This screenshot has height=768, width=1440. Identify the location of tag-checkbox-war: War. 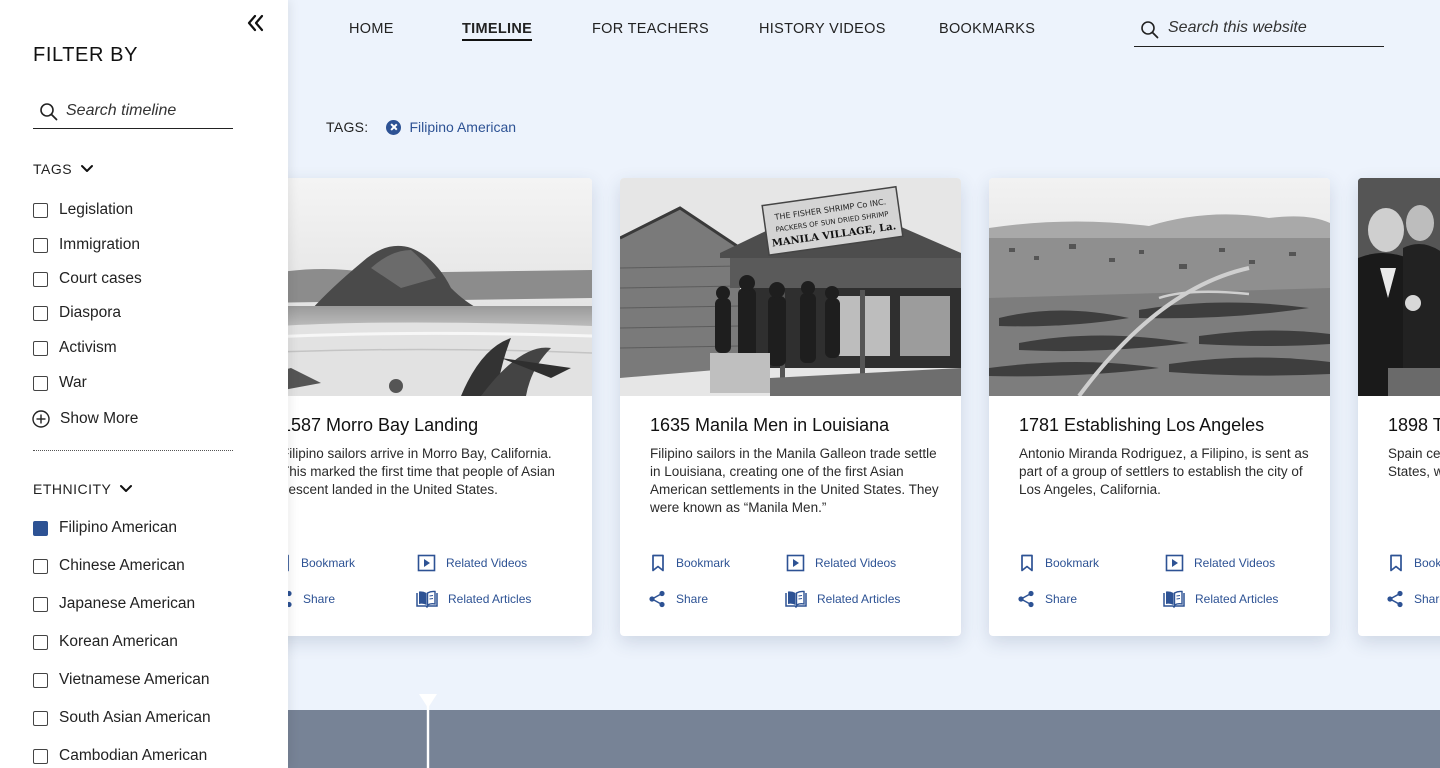
(60, 383).